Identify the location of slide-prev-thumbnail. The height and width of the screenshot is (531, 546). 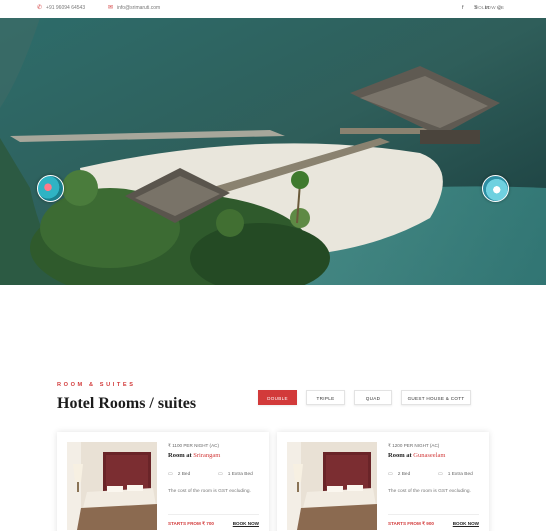
(50, 188).